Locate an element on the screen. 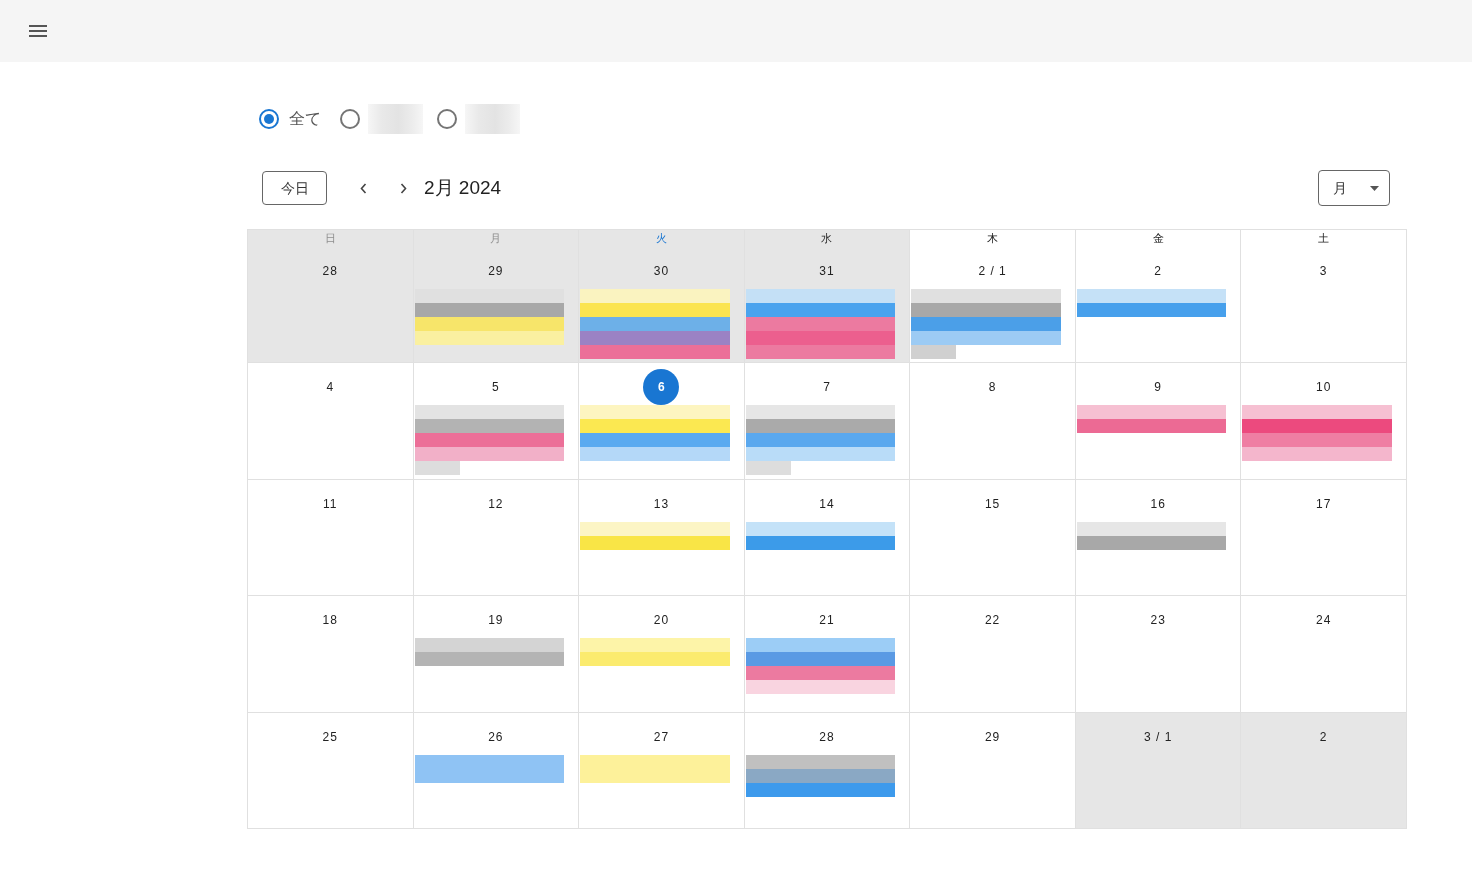 Image resolution: width=1472 pixels, height=889 pixels. day-number: 3 is located at coordinates (1323, 271).